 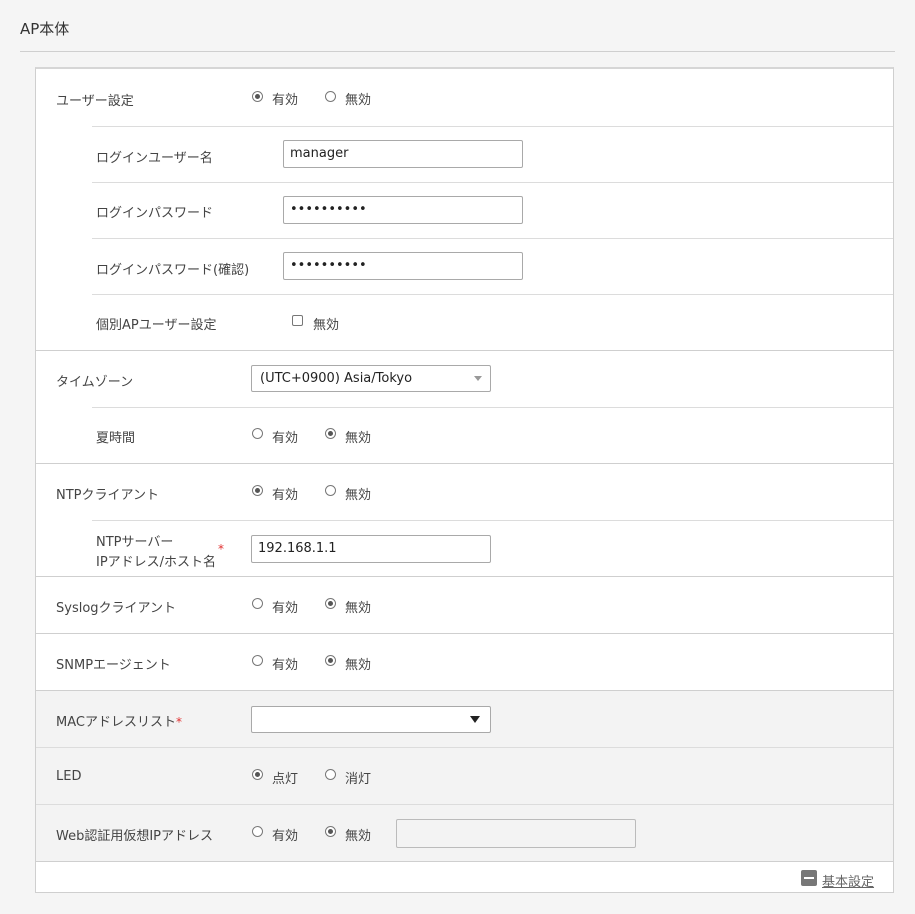 What do you see at coordinates (371, 549) in the screenshot?
I see `ntp-server-input: 192.168.1.1` at bounding box center [371, 549].